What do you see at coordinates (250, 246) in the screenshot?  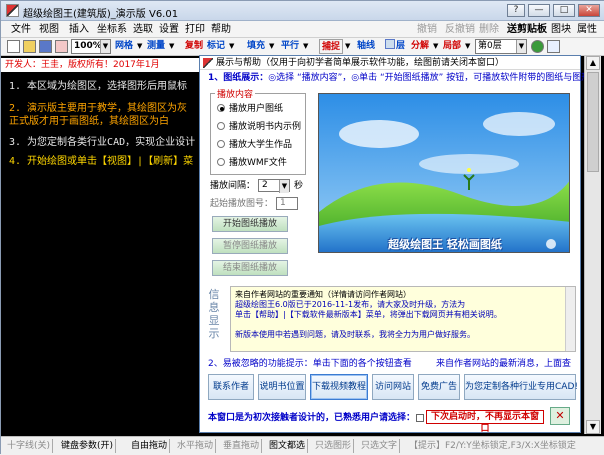 I see `pause-play-button: 暂停图纸播放` at bounding box center [250, 246].